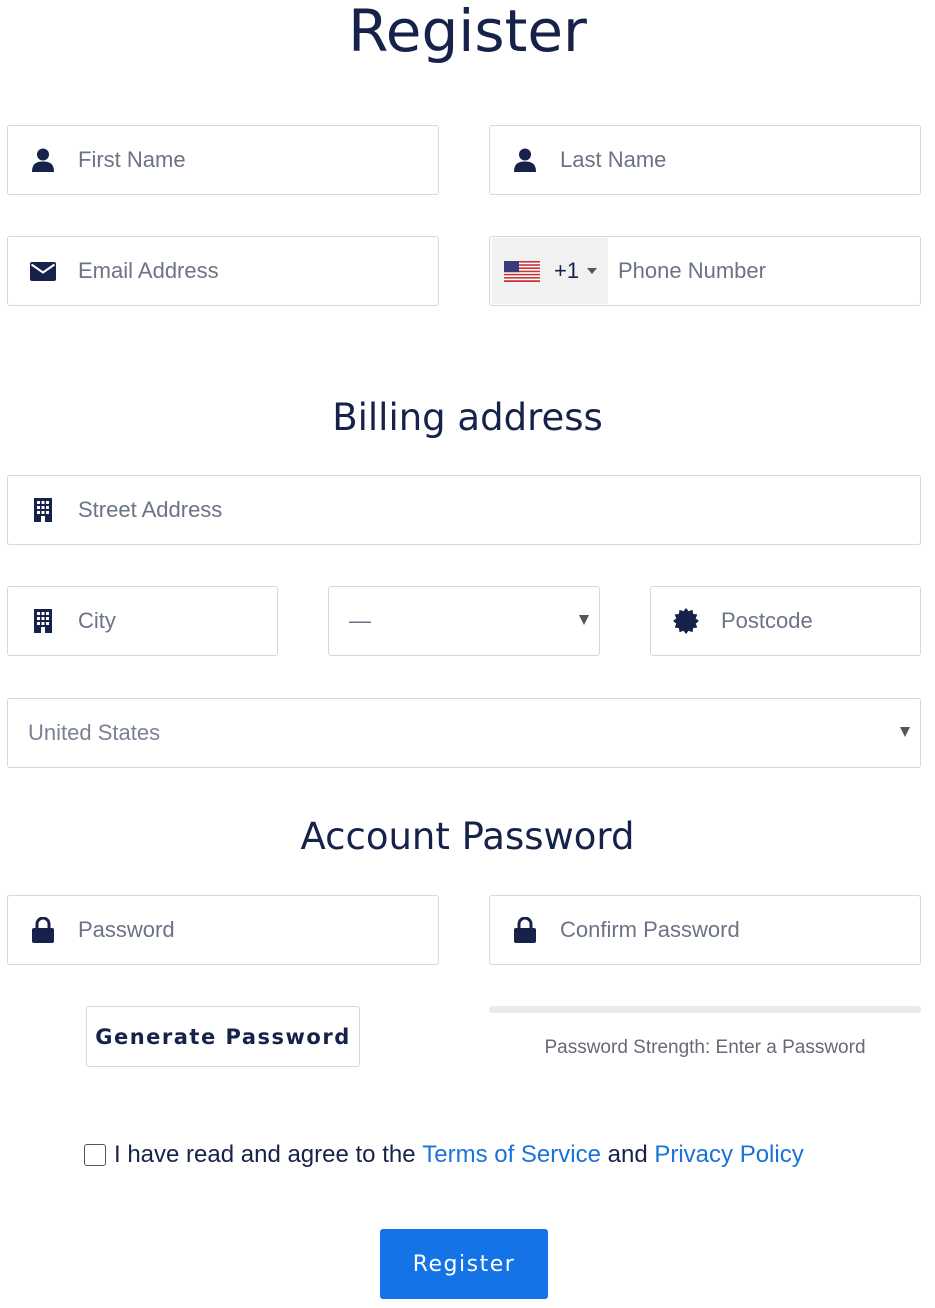 The width and height of the screenshot is (935, 1308). I want to click on terms-prefix: I have read and agree to the, so click(265, 1154).